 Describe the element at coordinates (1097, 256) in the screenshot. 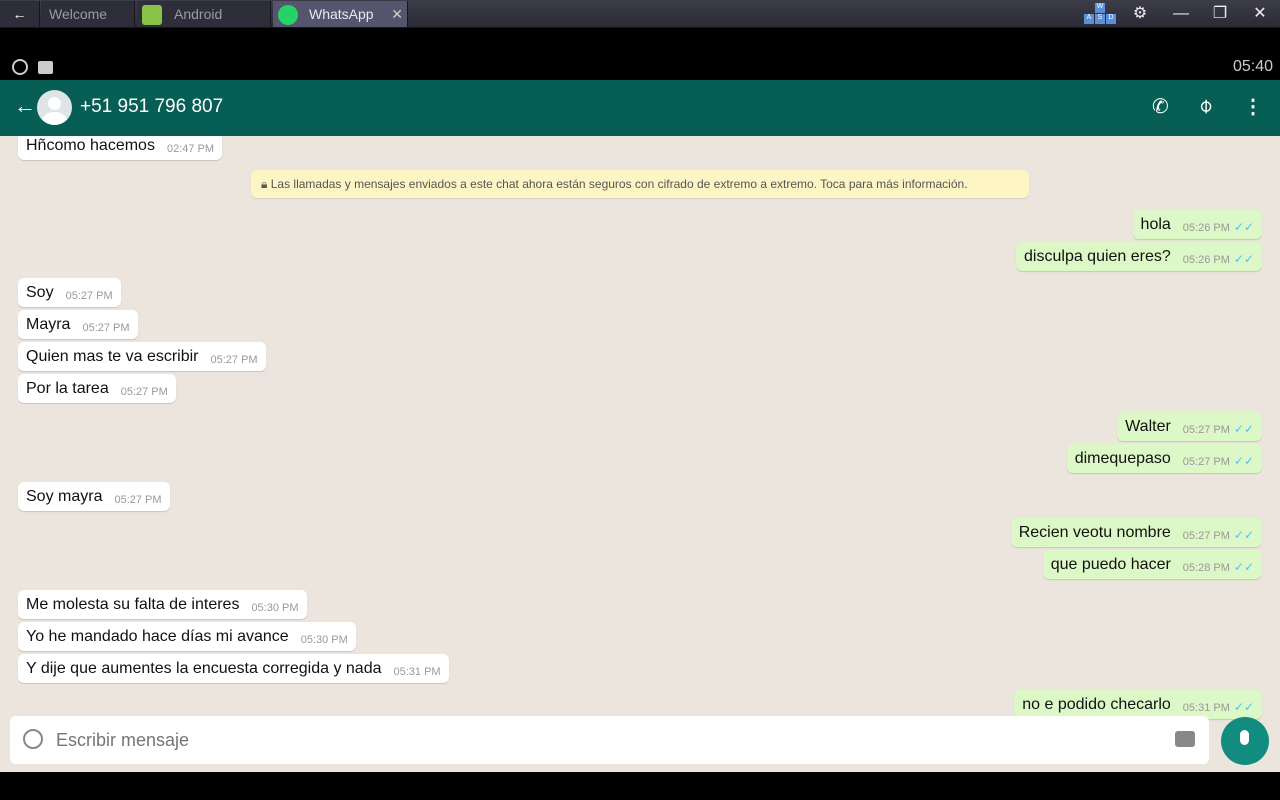

I see `message-text: disculpa quien eres?` at that location.